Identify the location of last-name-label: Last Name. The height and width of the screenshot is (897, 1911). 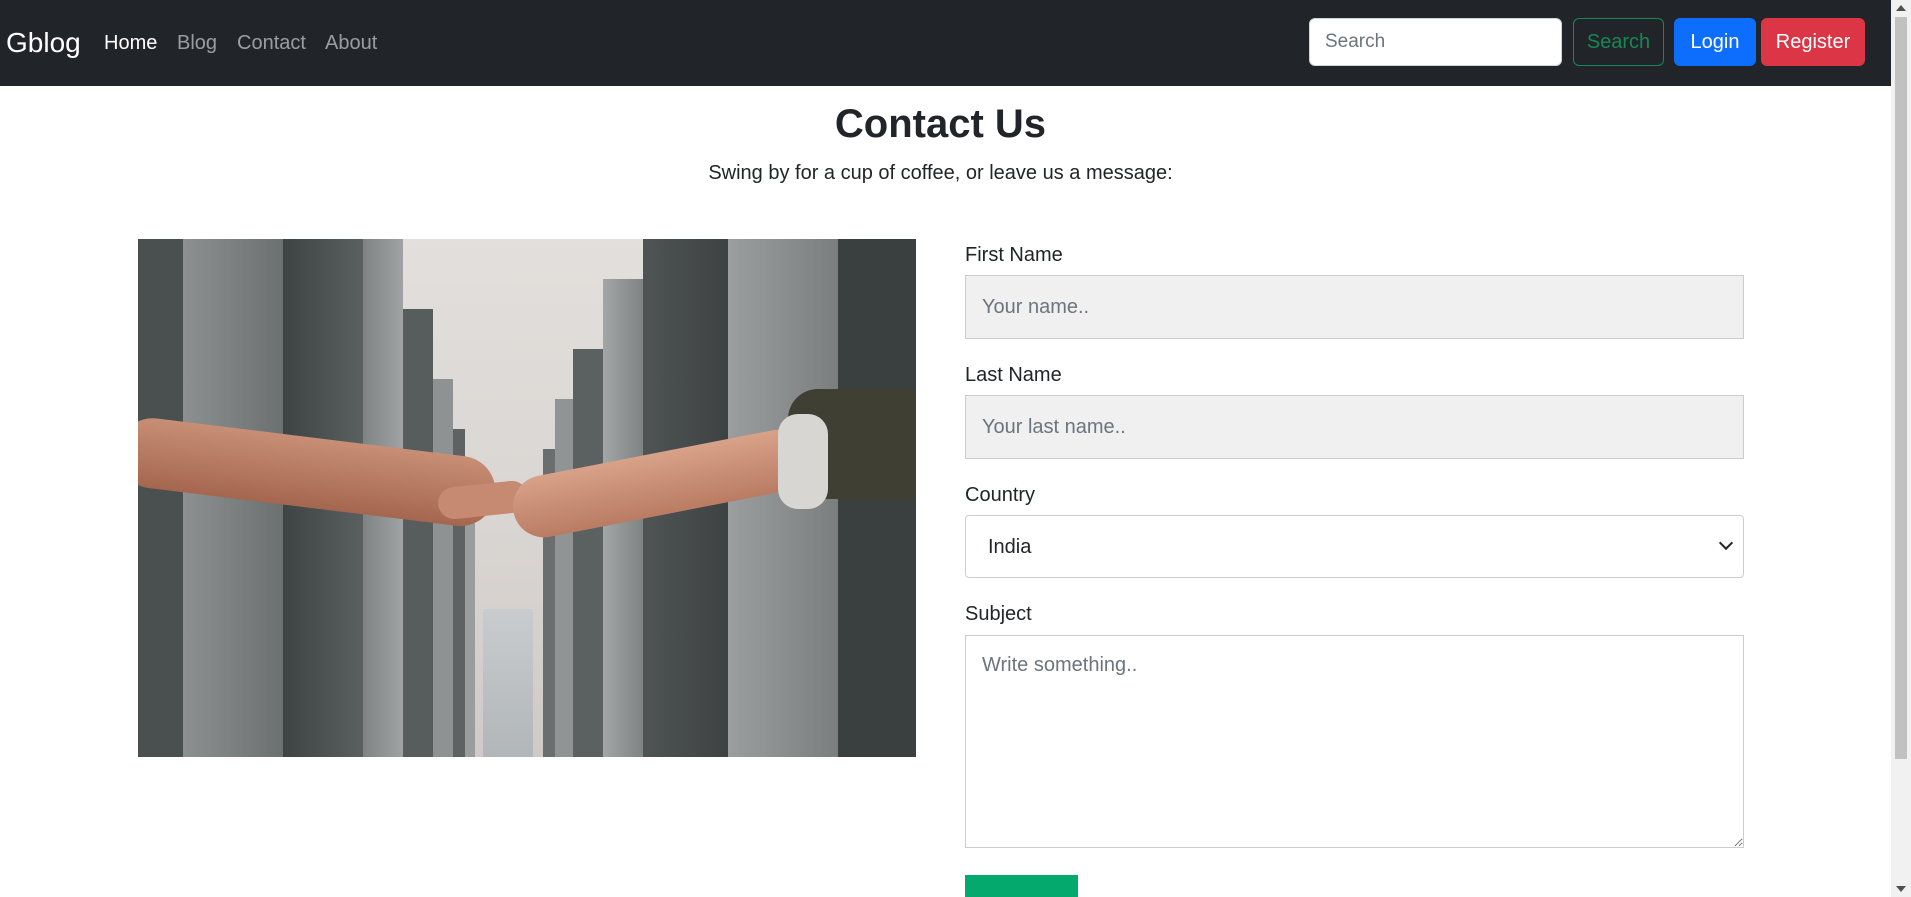
(1013, 375).